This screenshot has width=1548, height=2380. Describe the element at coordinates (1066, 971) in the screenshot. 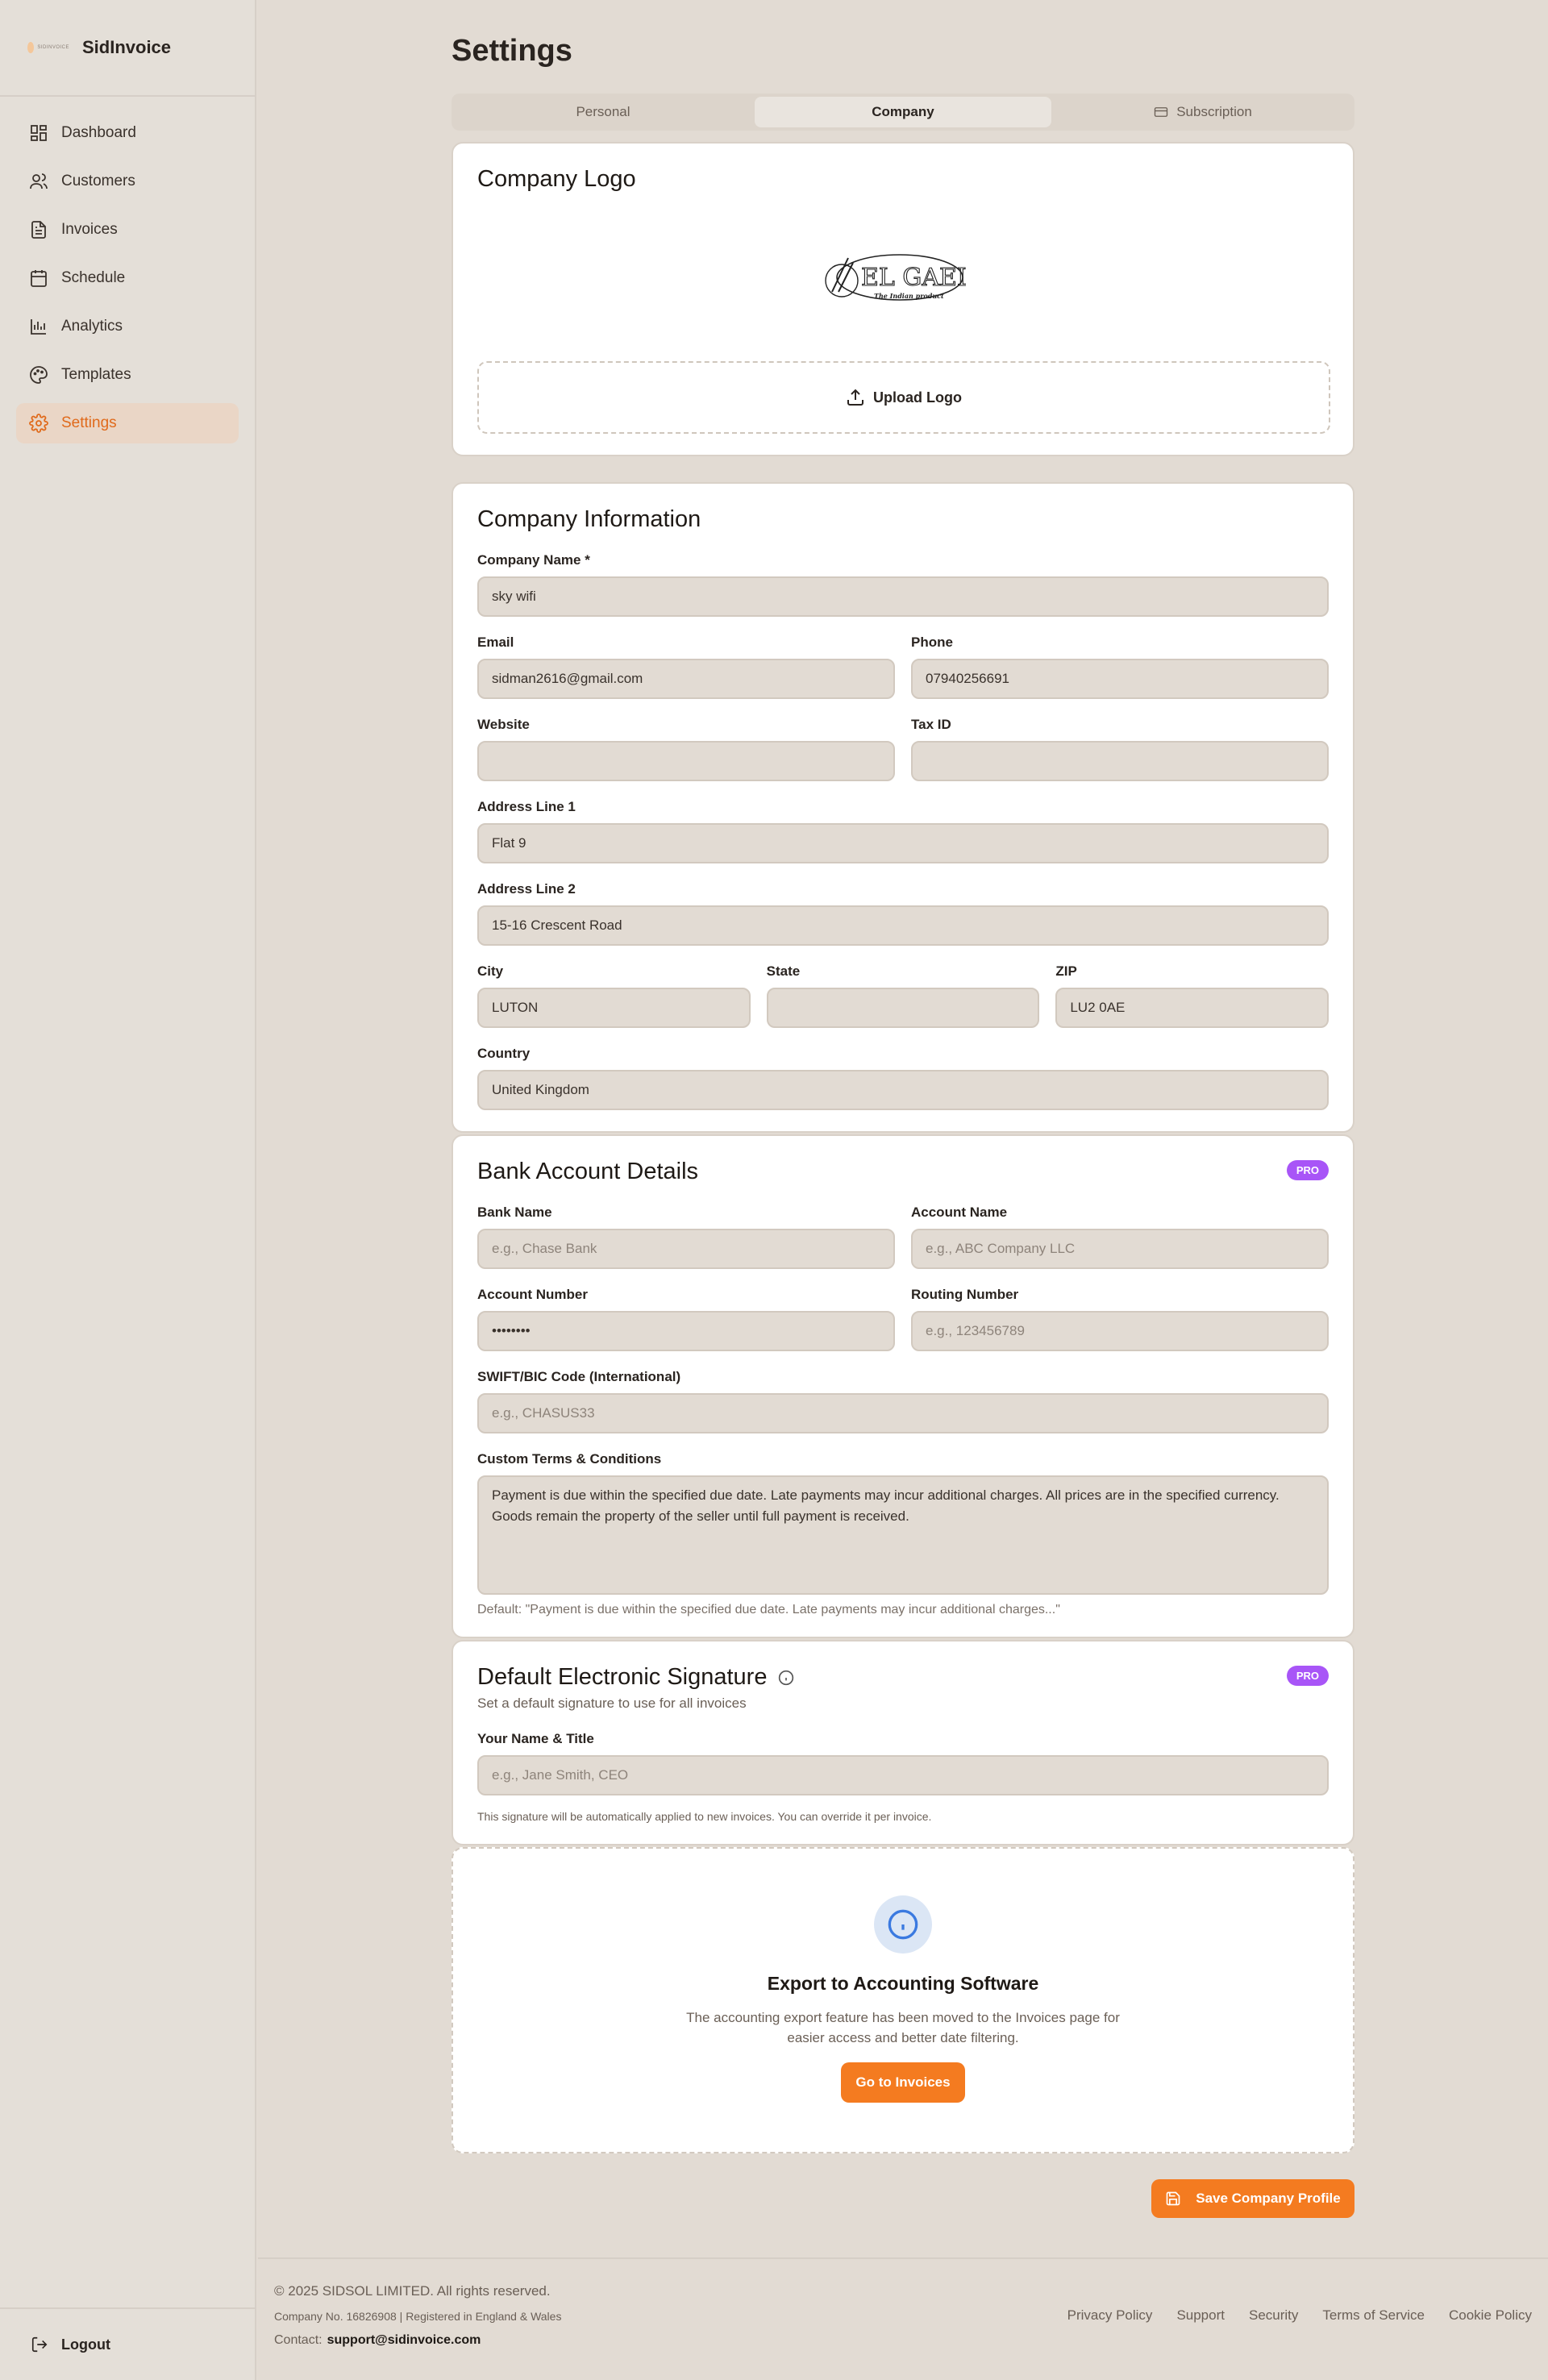

I see `zip-label: ZIP` at that location.